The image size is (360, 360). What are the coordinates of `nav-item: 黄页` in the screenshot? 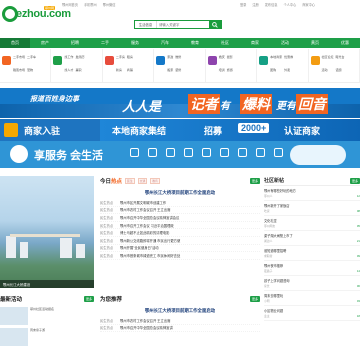 It's located at (315, 43).